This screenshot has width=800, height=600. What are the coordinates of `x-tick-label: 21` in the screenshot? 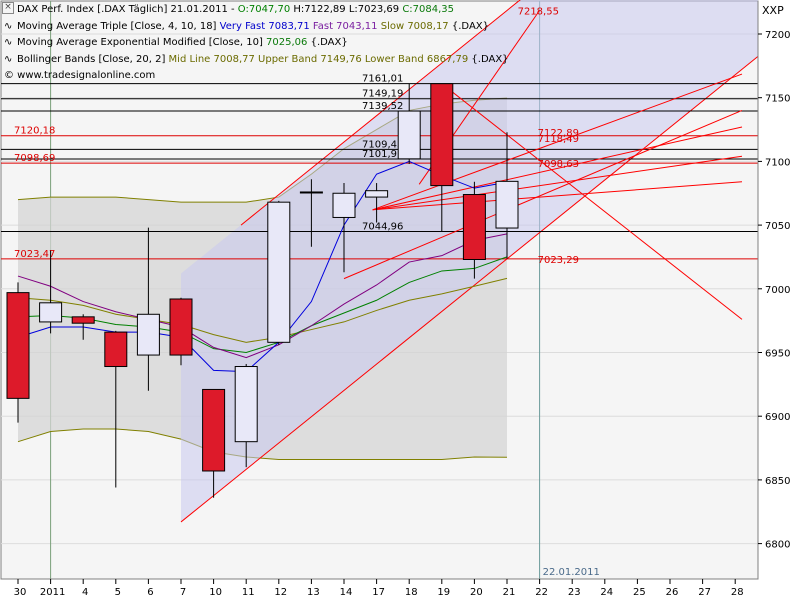 It's located at (509, 592).